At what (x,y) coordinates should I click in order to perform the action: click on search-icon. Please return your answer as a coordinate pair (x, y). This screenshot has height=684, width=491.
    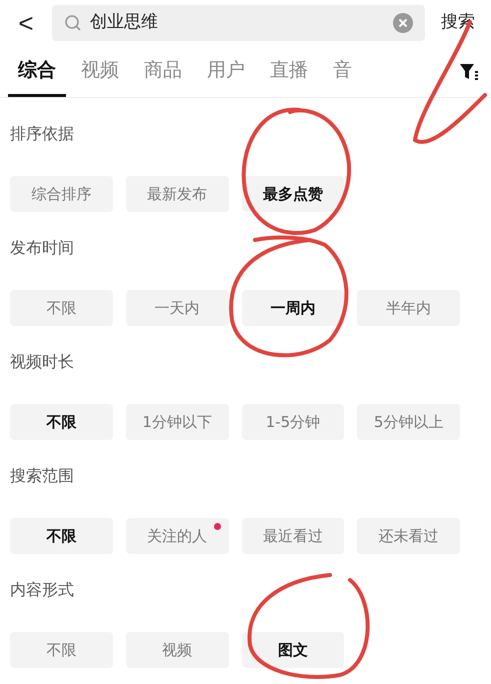
    Looking at the image, I should click on (73, 23).